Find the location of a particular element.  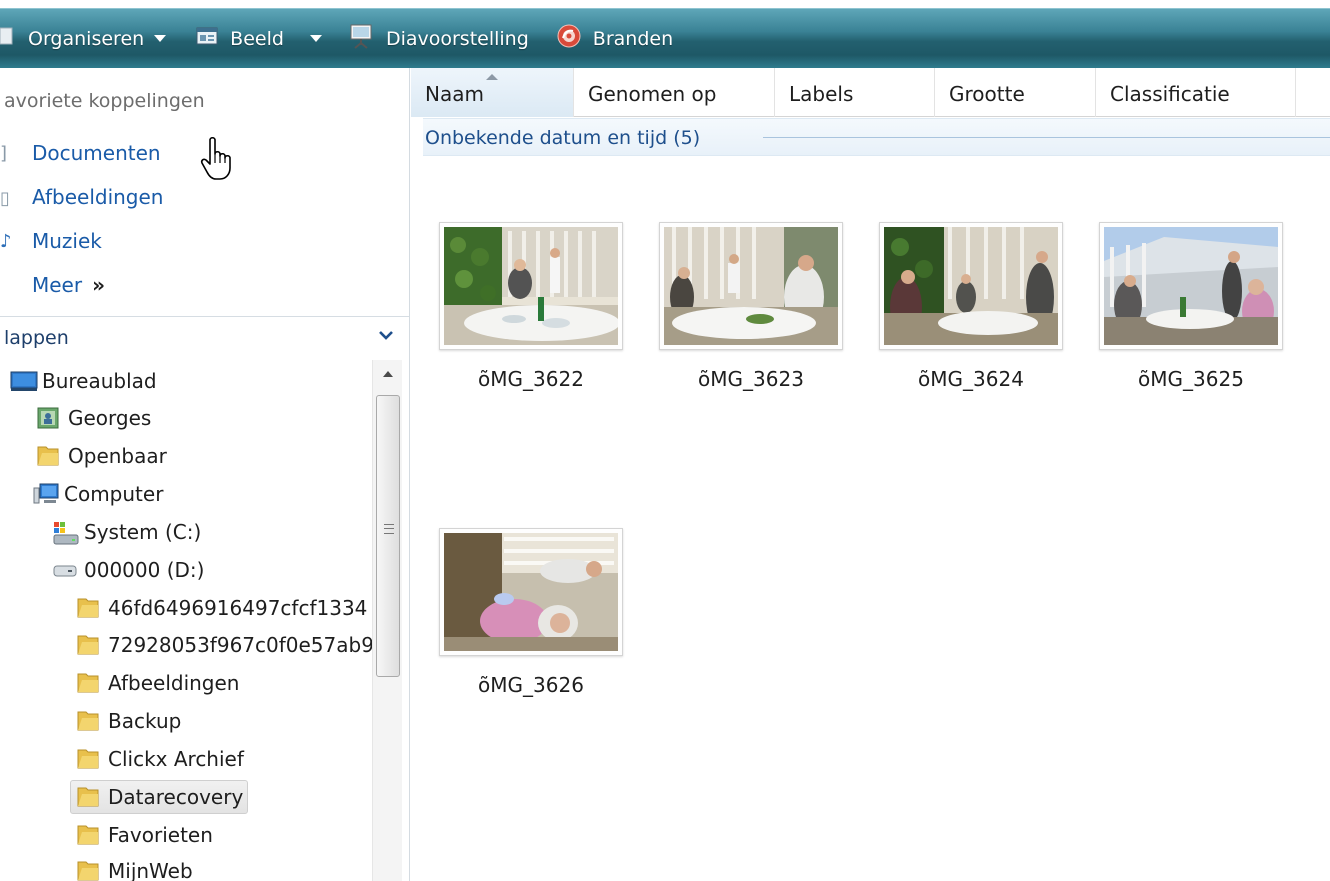

column-header-tags: Labels is located at coordinates (855, 92).